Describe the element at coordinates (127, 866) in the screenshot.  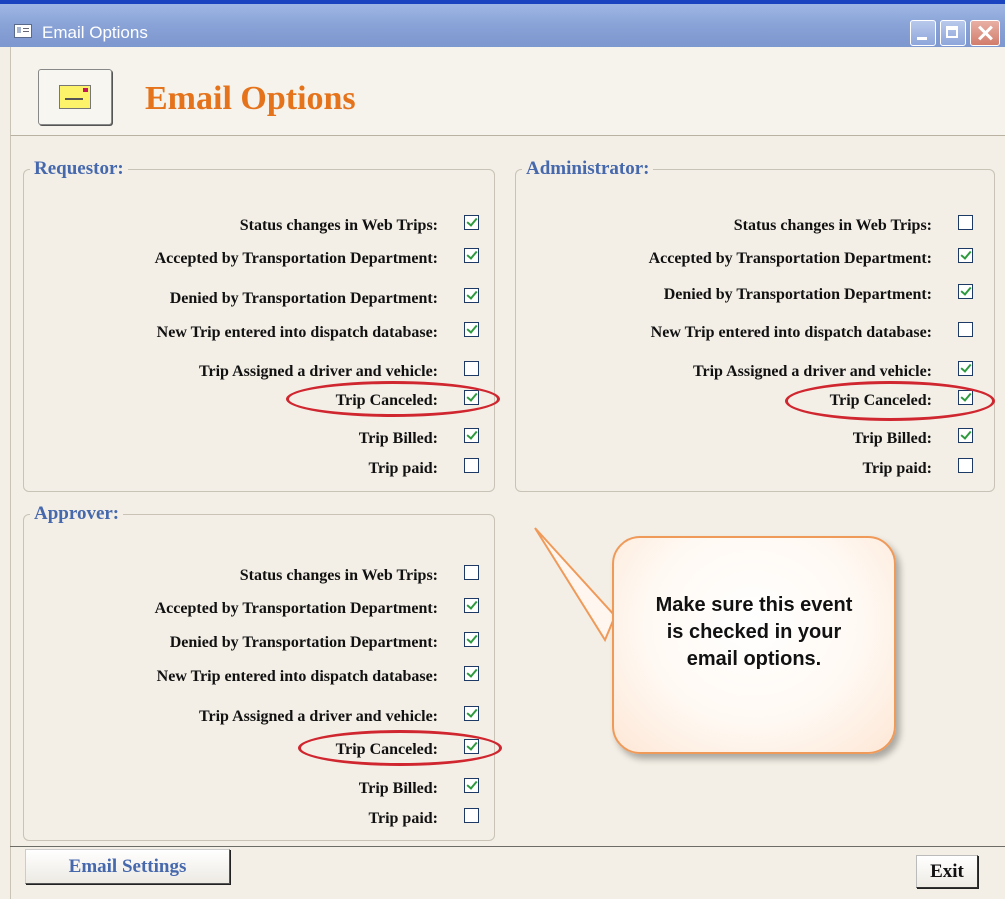
I see `email-settings-button: Email Settings` at that location.